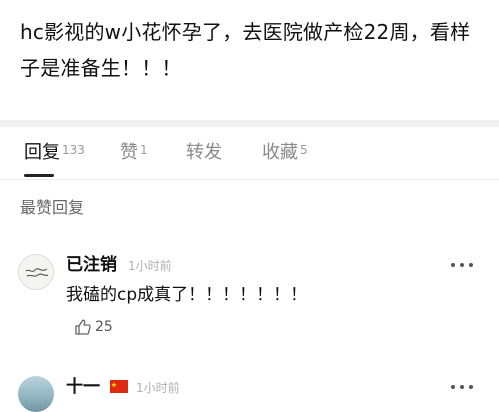  What do you see at coordinates (280, 152) in the screenshot?
I see `tab-favorites-label: 收藏` at bounding box center [280, 152].